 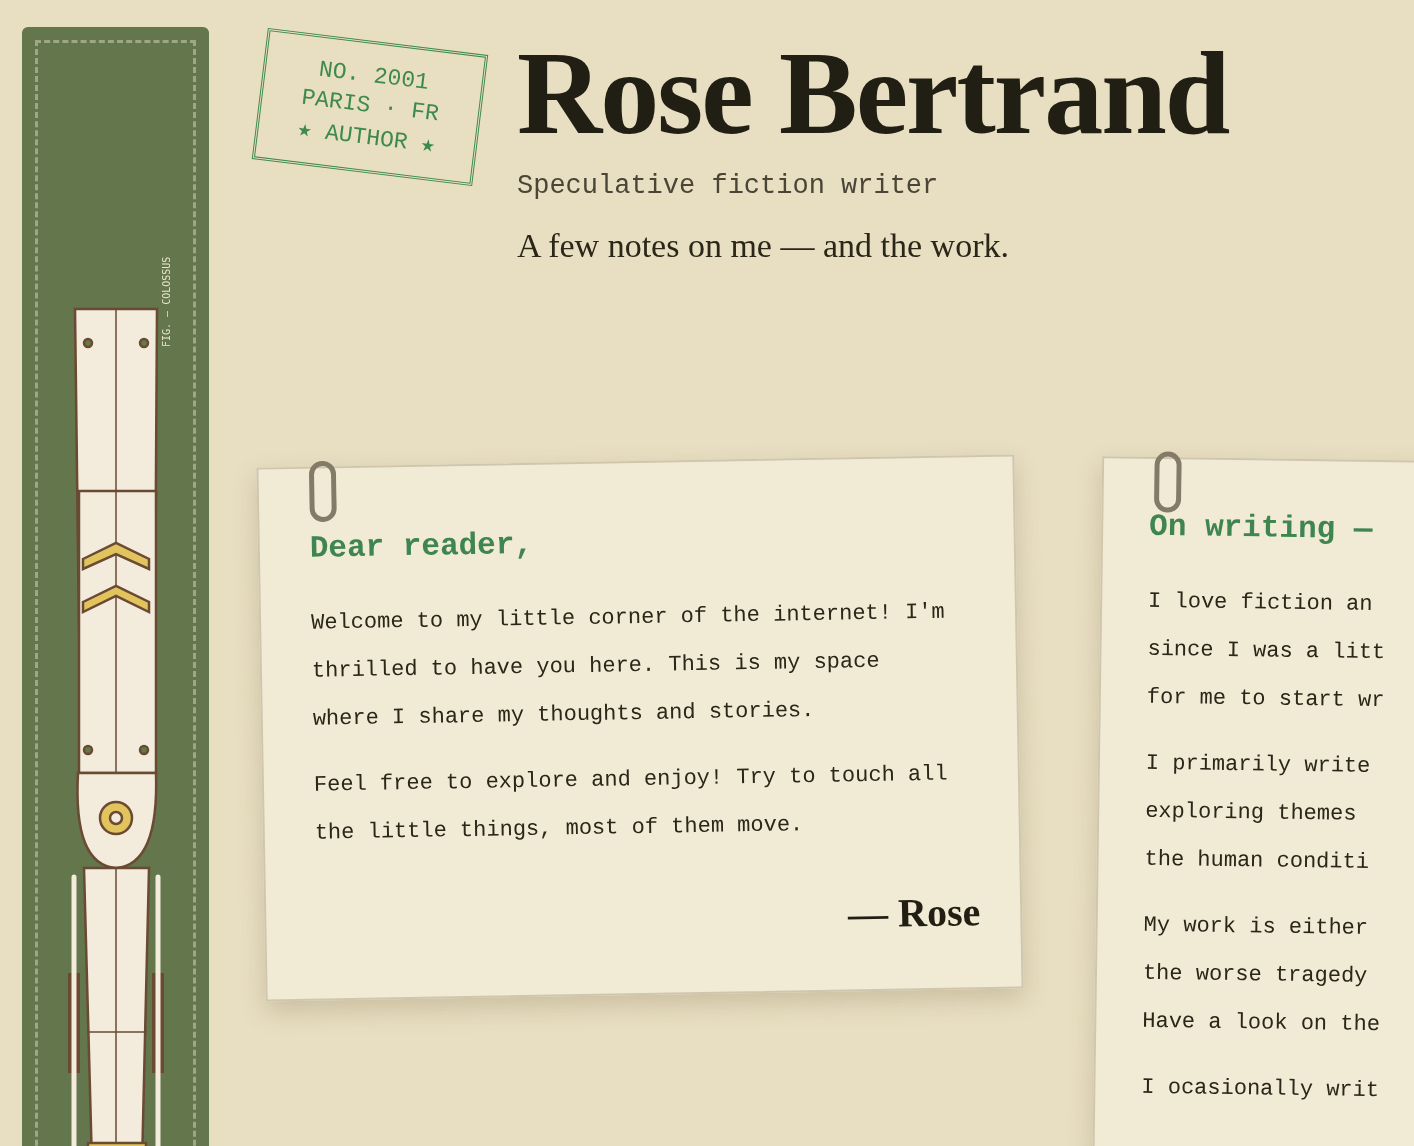 What do you see at coordinates (559, 829) in the screenshot?
I see `card-text: the little things, most of them move.` at bounding box center [559, 829].